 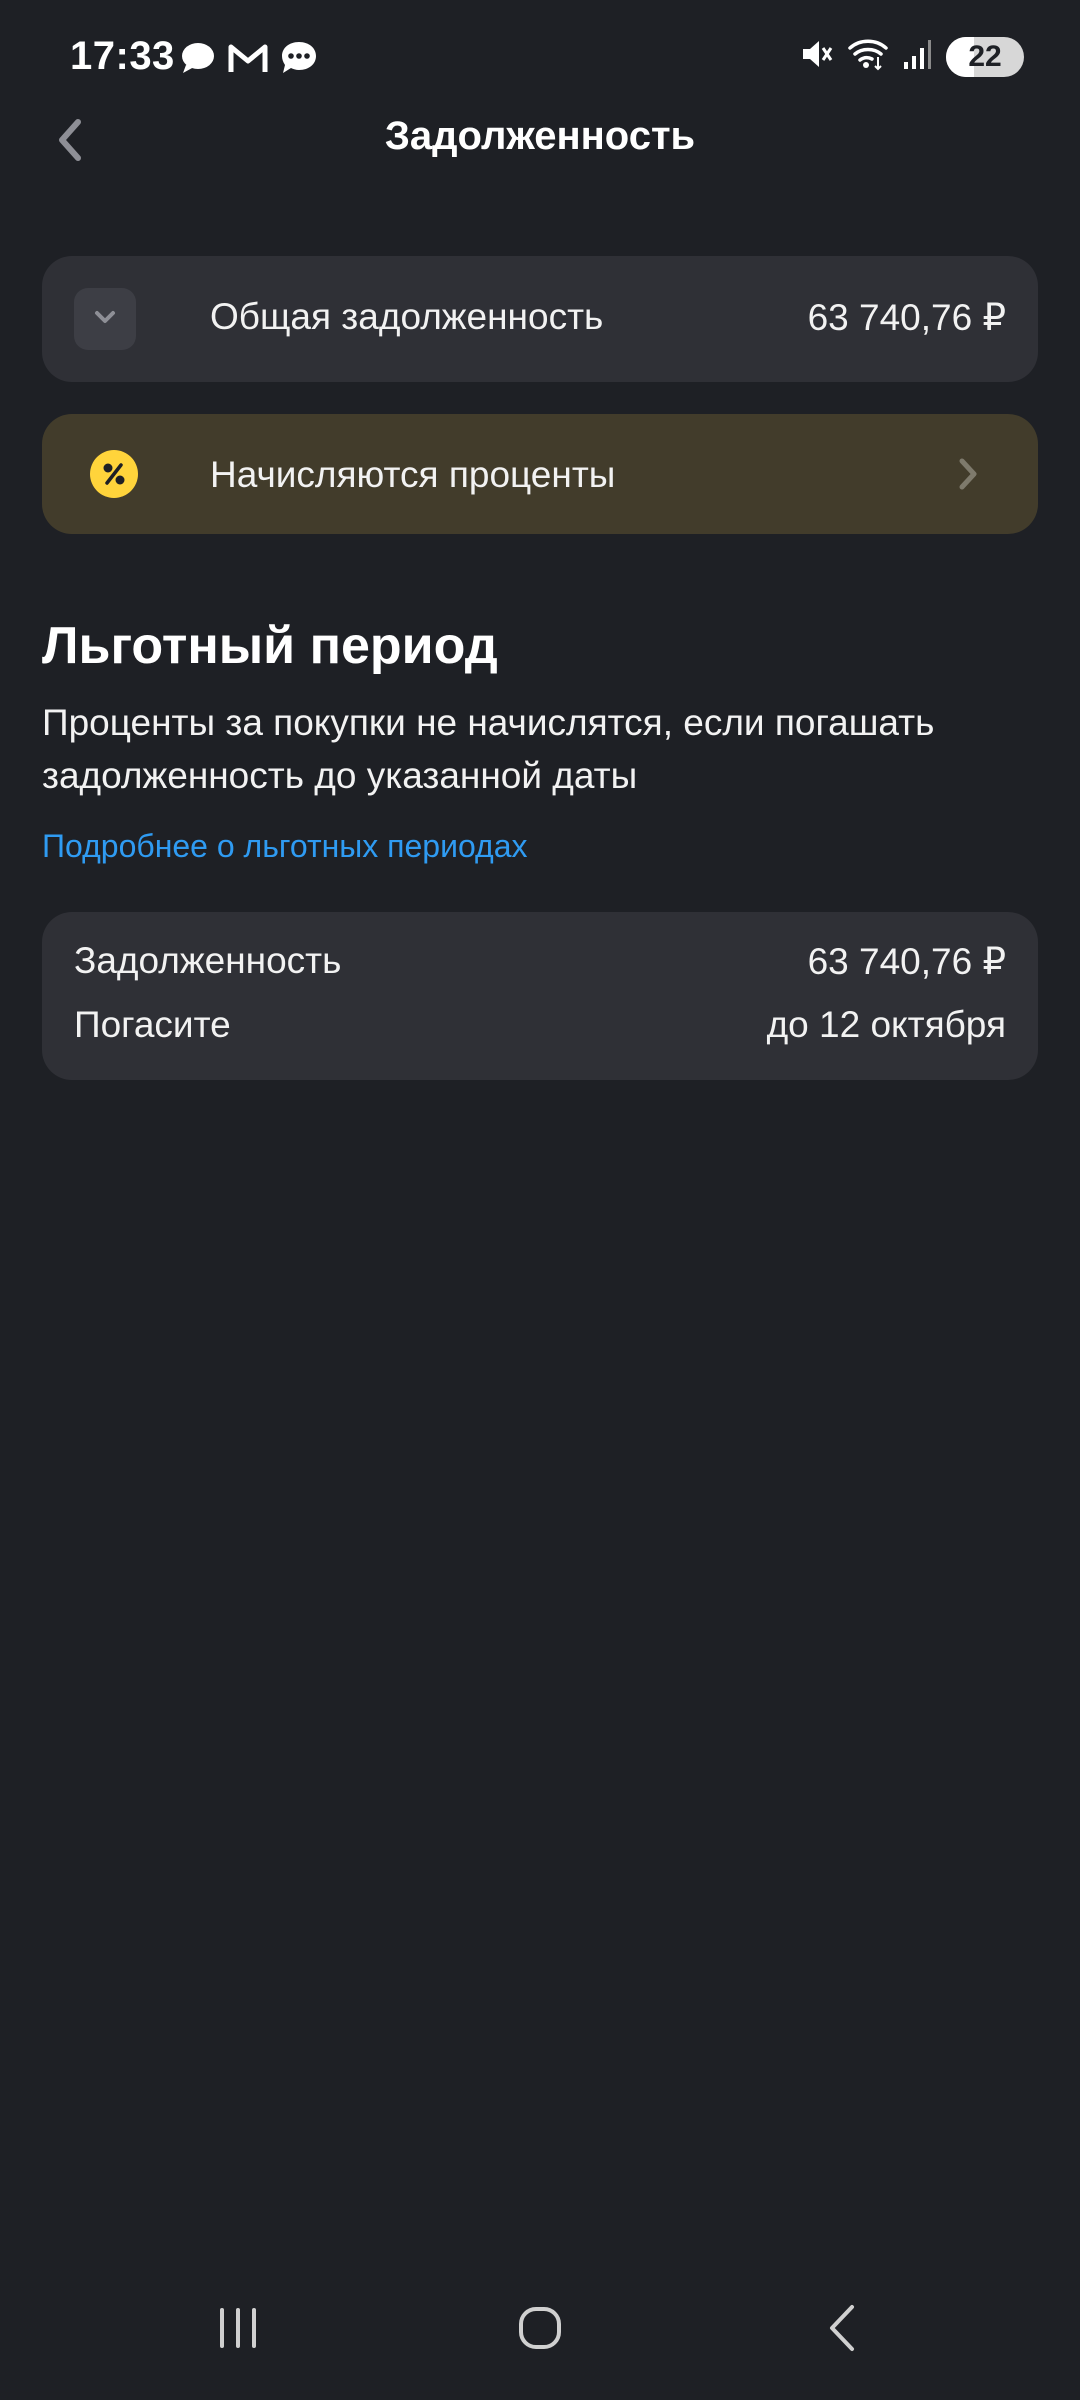 I want to click on signal-icon, so click(x=917, y=56).